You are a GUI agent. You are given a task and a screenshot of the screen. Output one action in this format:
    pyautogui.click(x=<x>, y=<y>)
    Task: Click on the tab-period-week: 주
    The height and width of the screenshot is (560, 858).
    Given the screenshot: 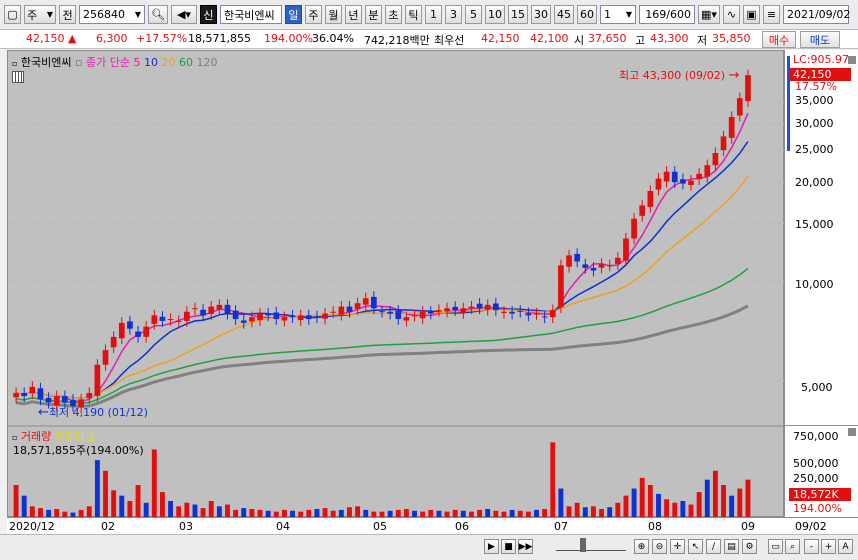 What is the action you would take?
    pyautogui.click(x=313, y=14)
    